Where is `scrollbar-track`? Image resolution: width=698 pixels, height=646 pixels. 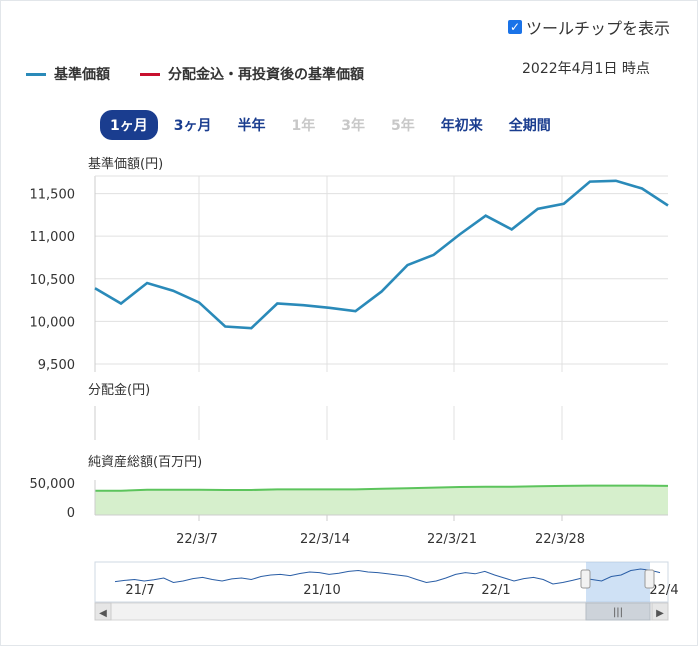 scrollbar-track is located at coordinates (381, 611).